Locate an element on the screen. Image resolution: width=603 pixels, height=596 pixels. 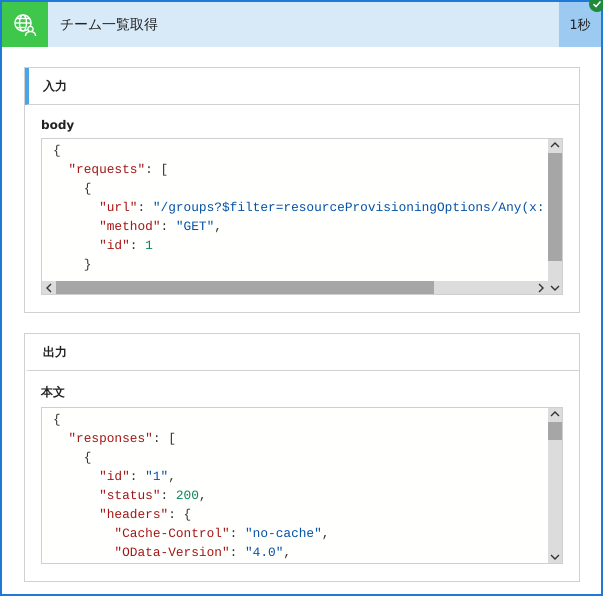
section-heading: 出力 is located at coordinates (55, 352).